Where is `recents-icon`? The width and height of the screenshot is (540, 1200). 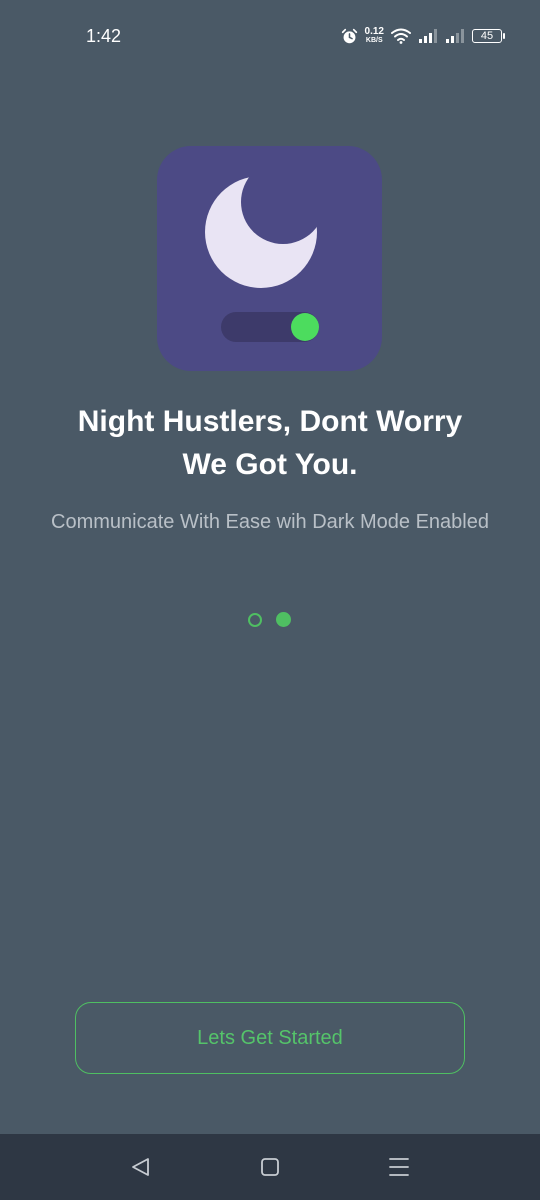
recents-icon is located at coordinates (399, 1167).